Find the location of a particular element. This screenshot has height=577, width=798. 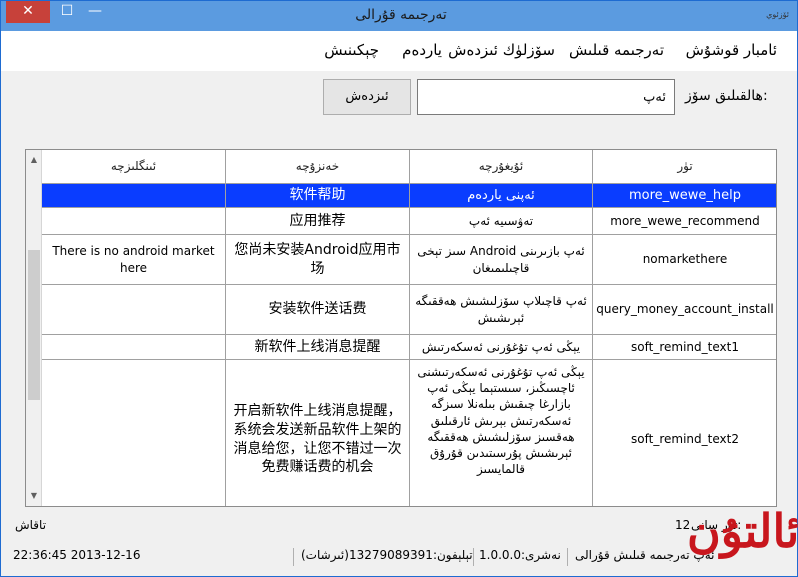

scroll-down-arrow-icon: ▼ is located at coordinates (34, 496).